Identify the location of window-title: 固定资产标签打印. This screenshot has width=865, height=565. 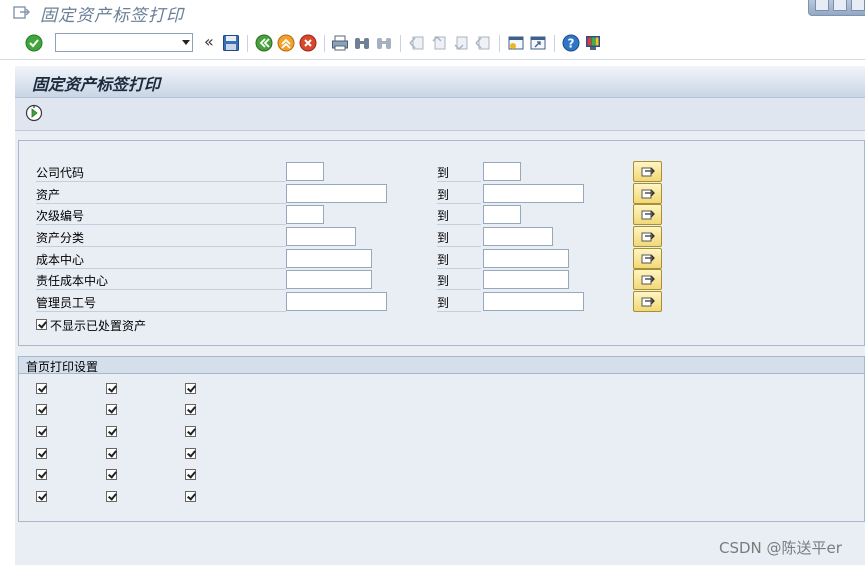
(112, 16).